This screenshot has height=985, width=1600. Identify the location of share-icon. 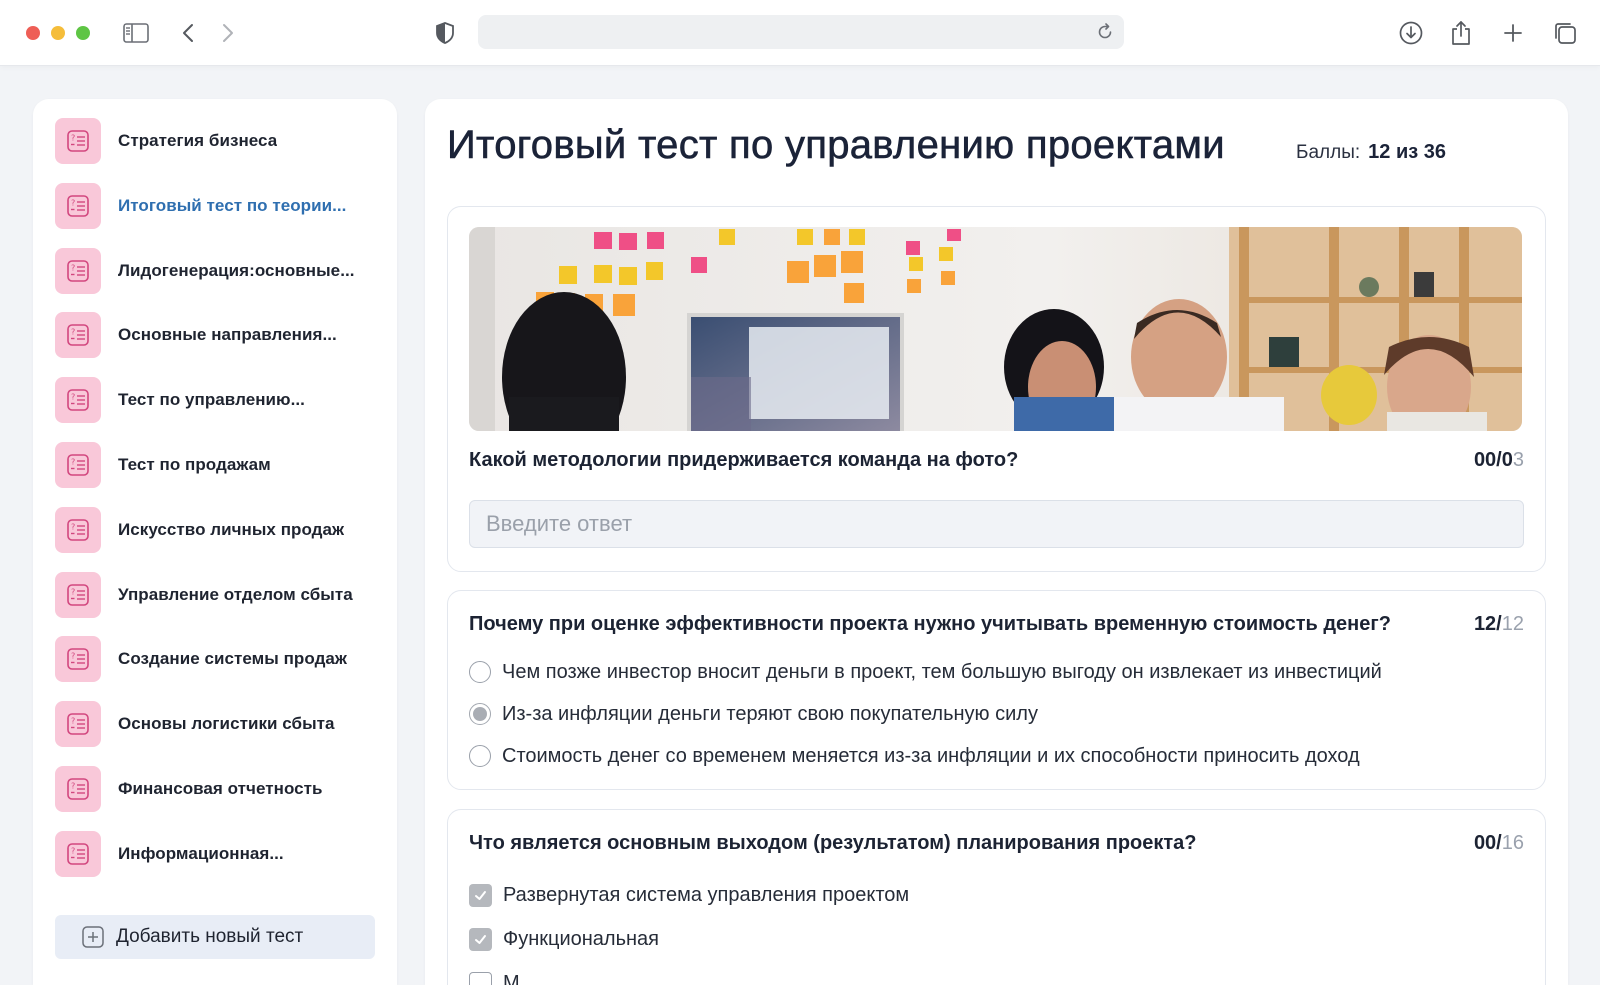
(1461, 33).